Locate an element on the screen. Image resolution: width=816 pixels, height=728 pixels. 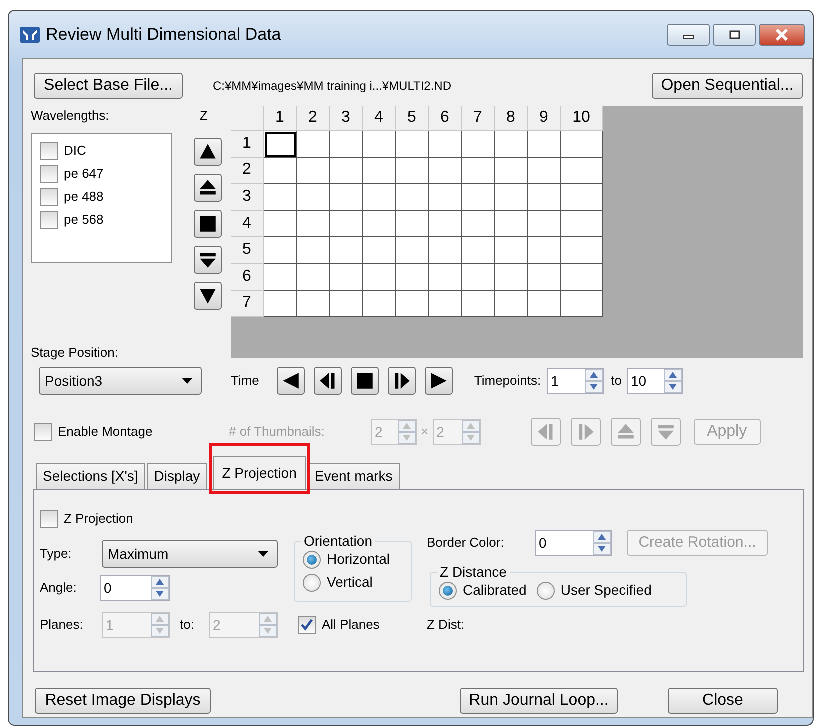
step-forward-button is located at coordinates (402, 381).